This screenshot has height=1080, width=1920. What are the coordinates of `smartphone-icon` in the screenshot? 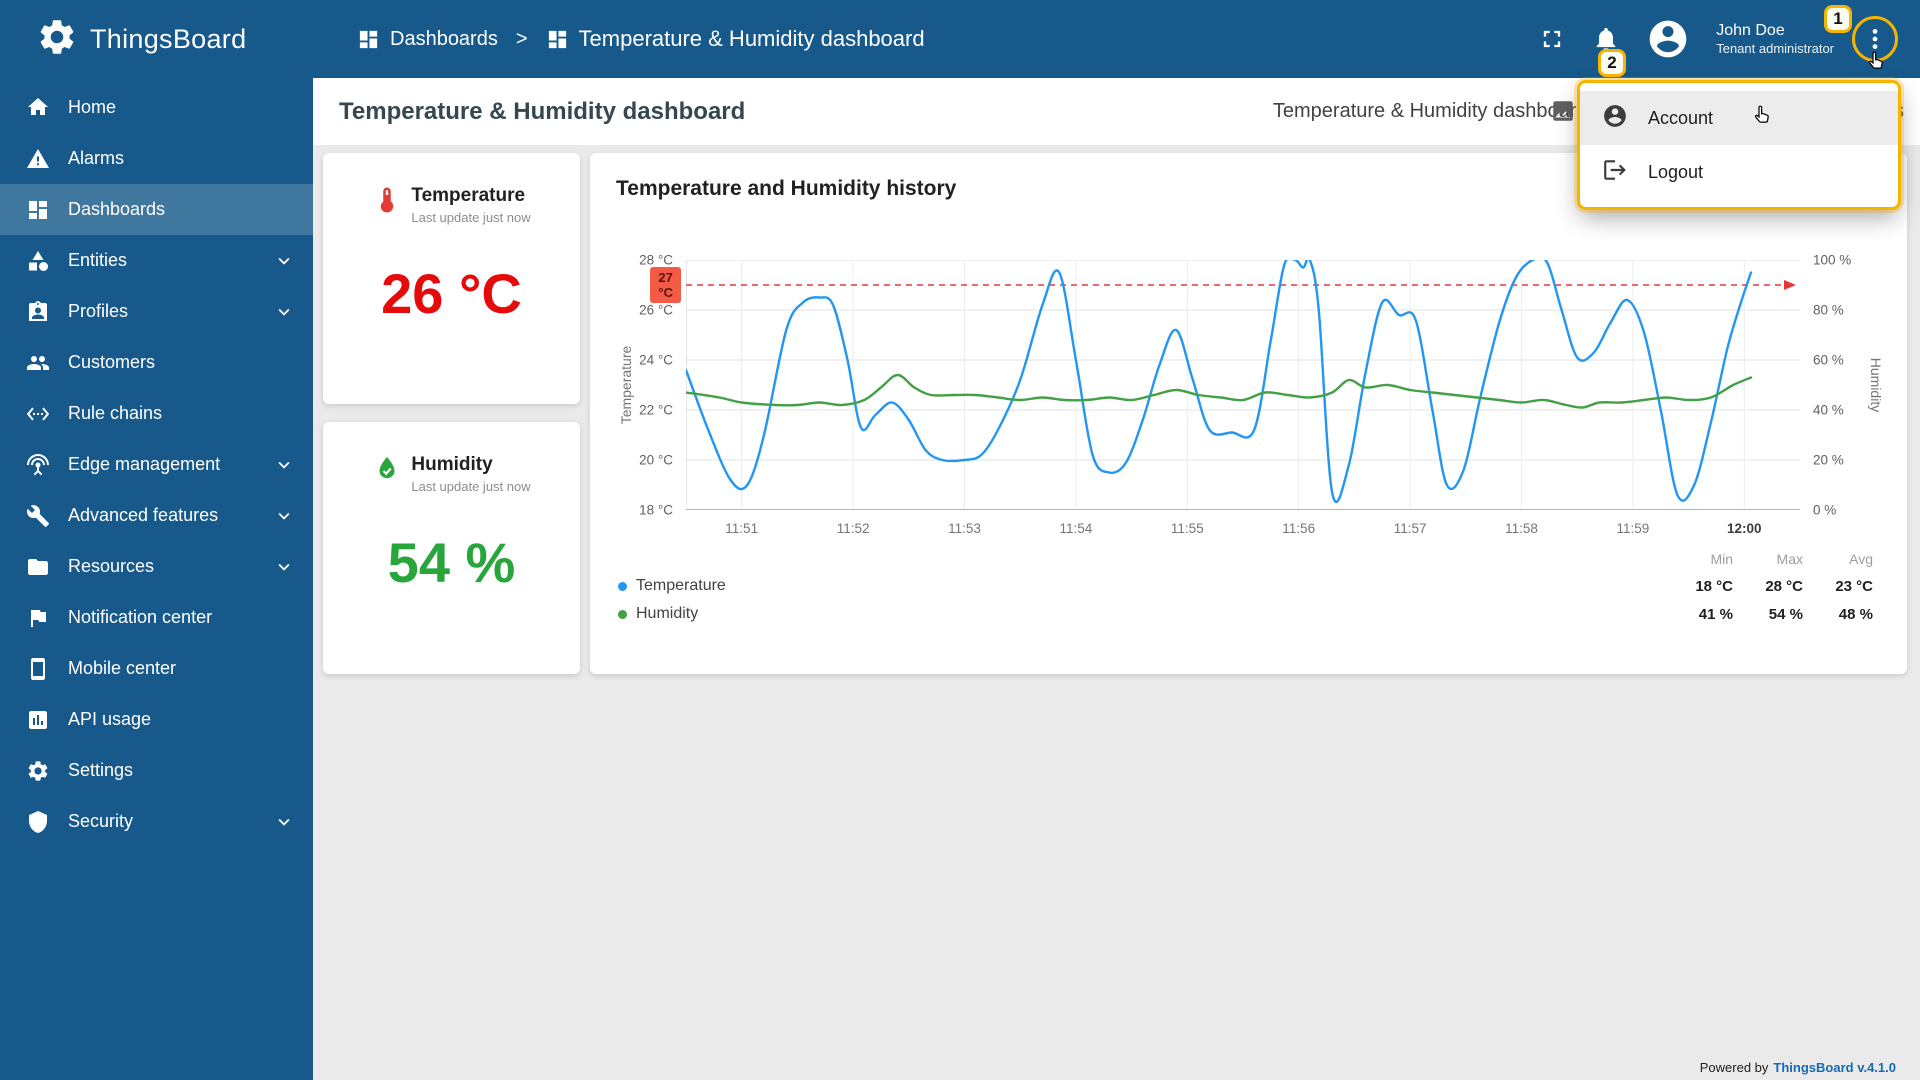 It's located at (38, 669).